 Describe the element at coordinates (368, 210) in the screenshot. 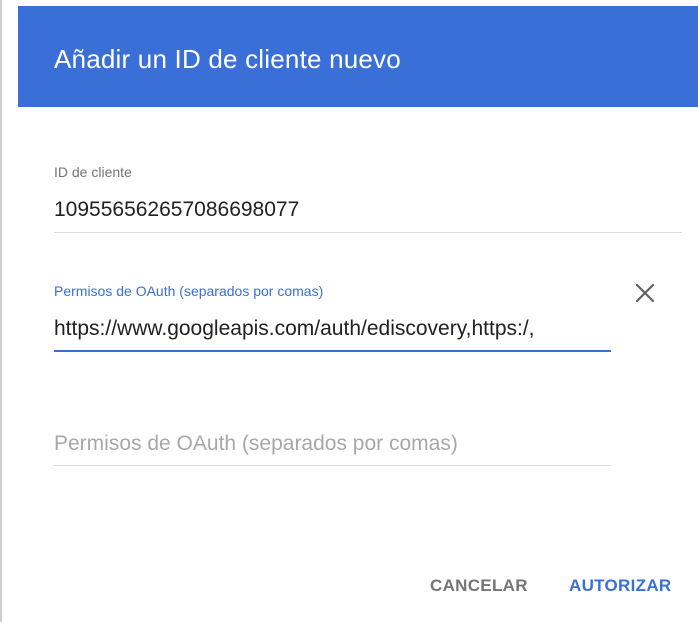

I see `client-id-value: 109556562657086698077` at that location.